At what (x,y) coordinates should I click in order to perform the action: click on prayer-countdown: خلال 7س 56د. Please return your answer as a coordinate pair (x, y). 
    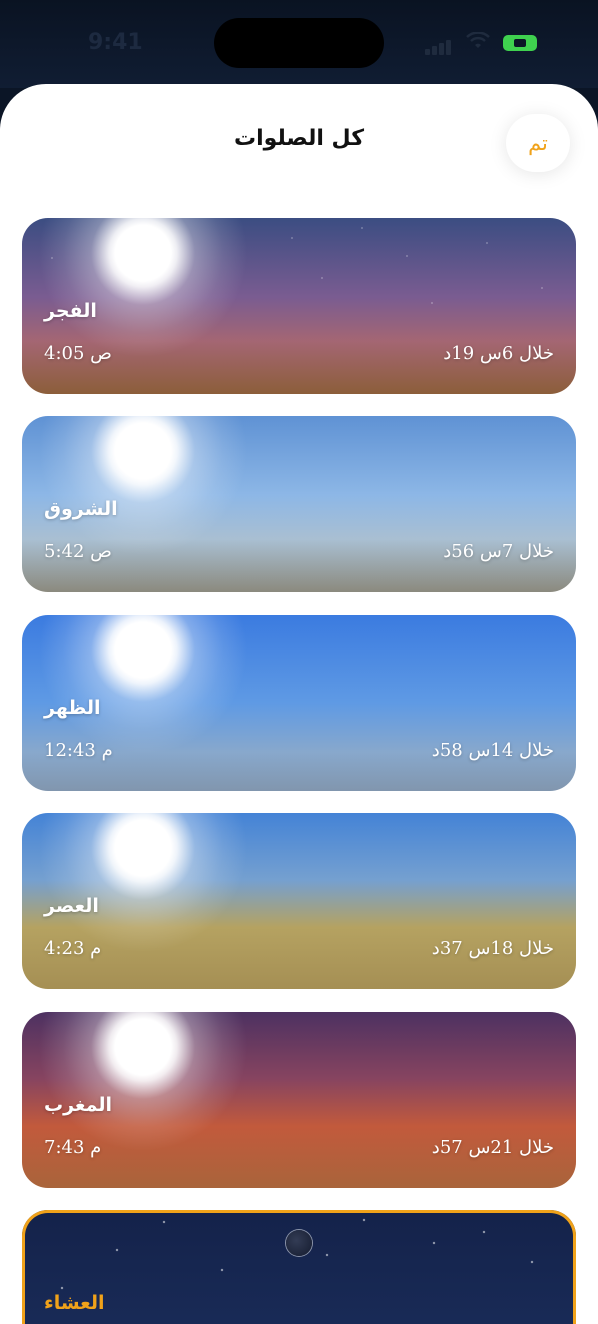
    Looking at the image, I should click on (498, 551).